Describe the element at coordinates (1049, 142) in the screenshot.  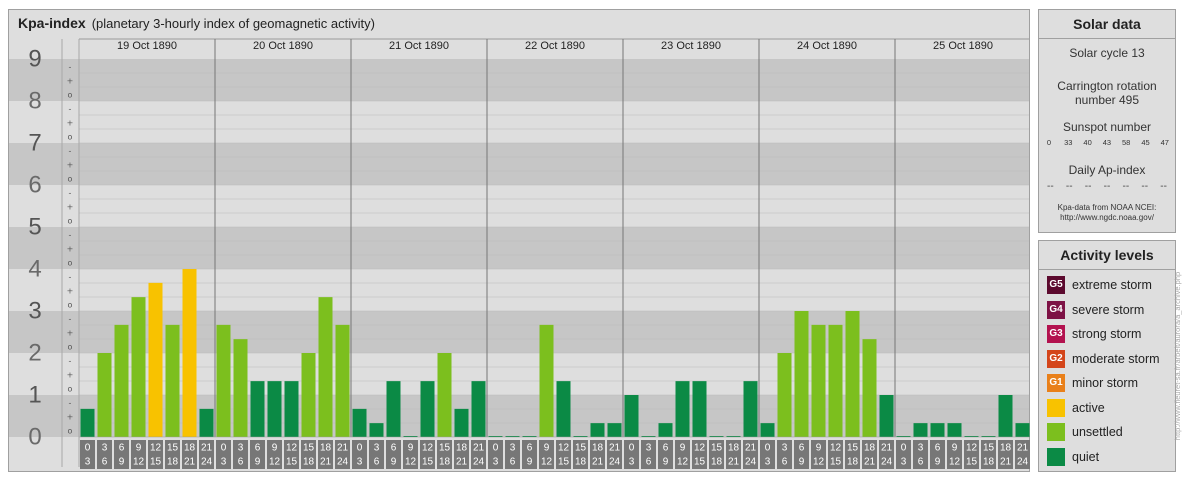
I see `sunspot-value: 0` at that location.